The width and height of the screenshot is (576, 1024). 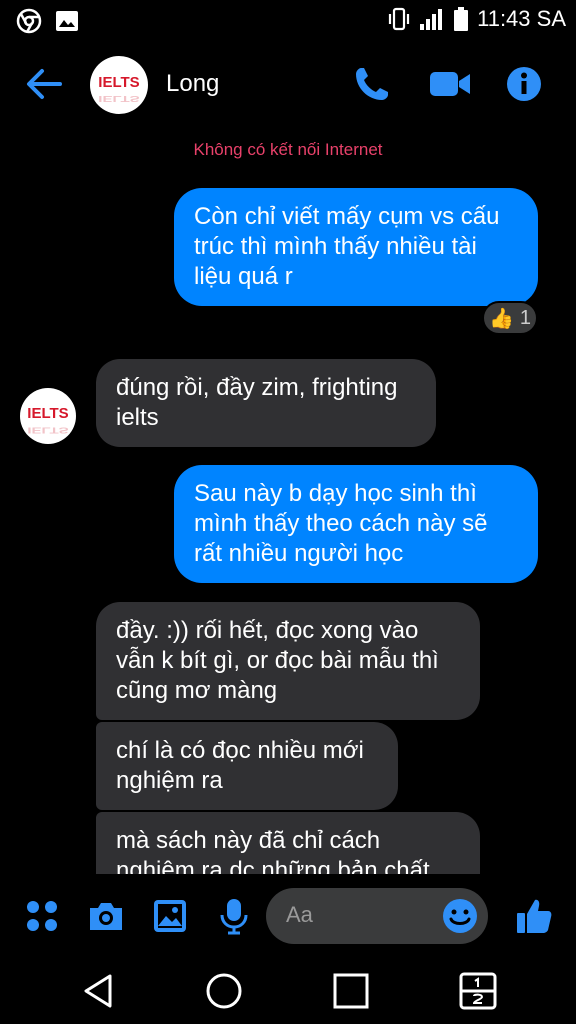 I want to click on thumbs-up-icon, so click(x=534, y=916).